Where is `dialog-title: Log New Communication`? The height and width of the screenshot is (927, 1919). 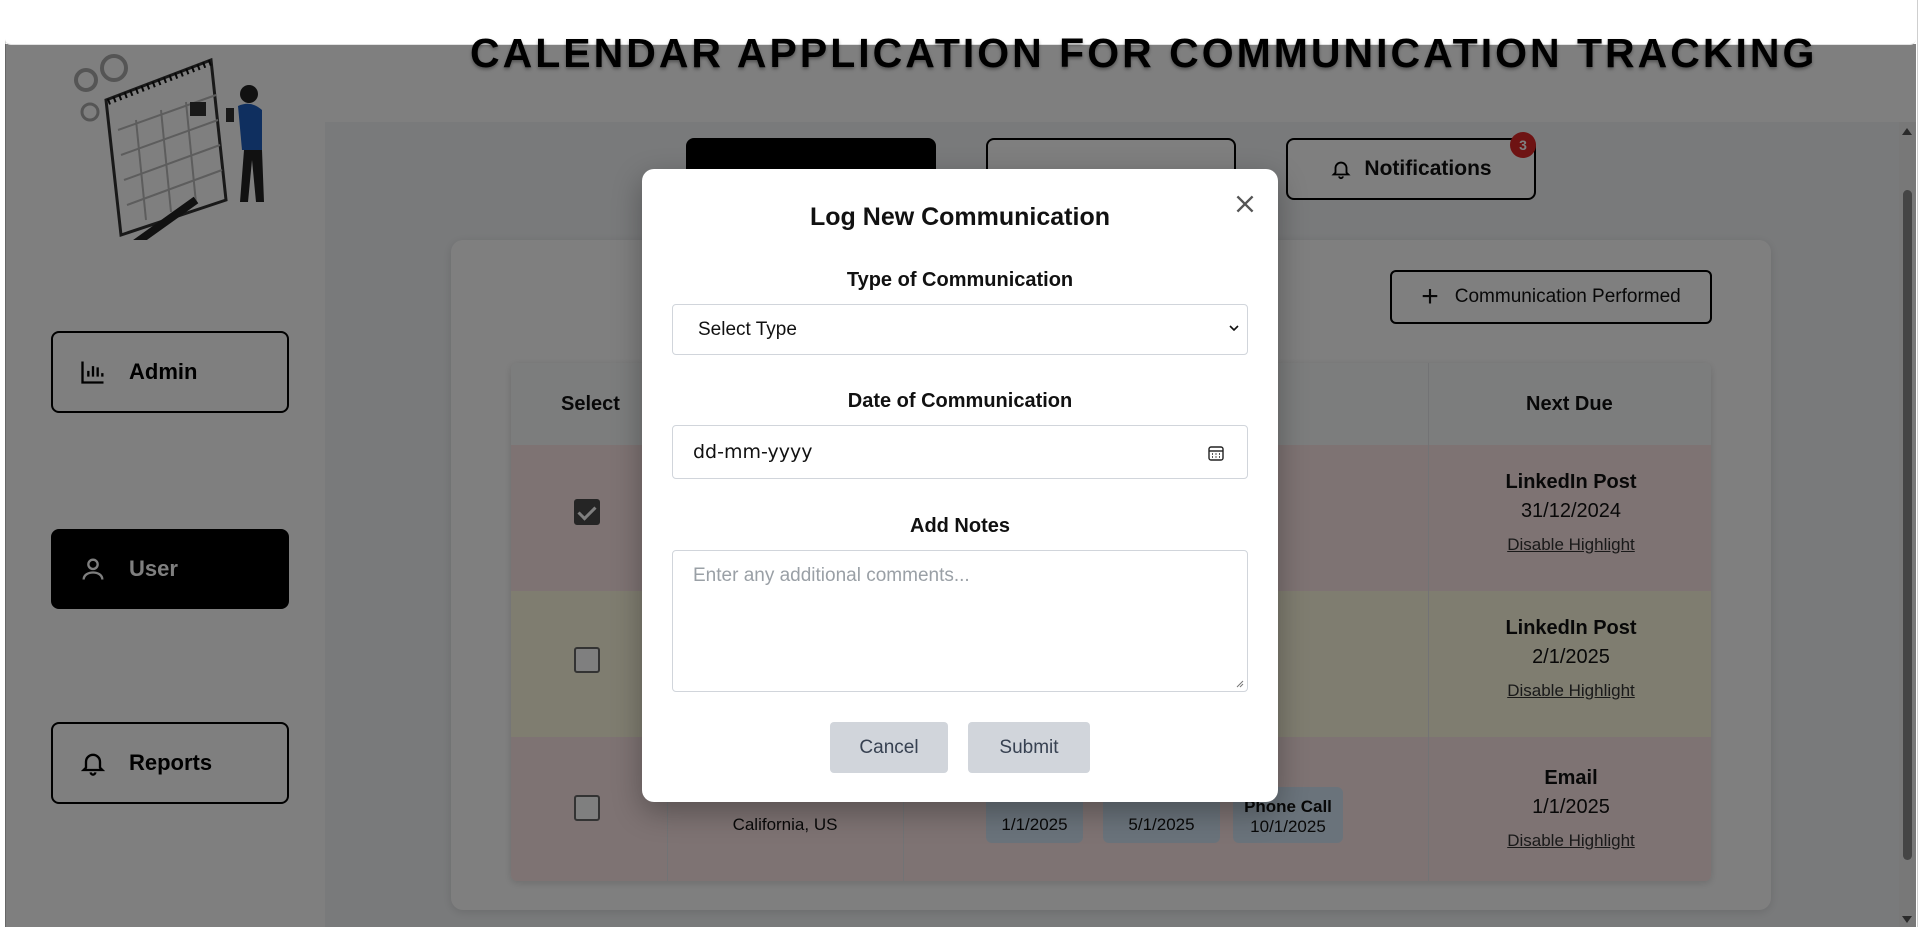 dialog-title: Log New Communication is located at coordinates (960, 217).